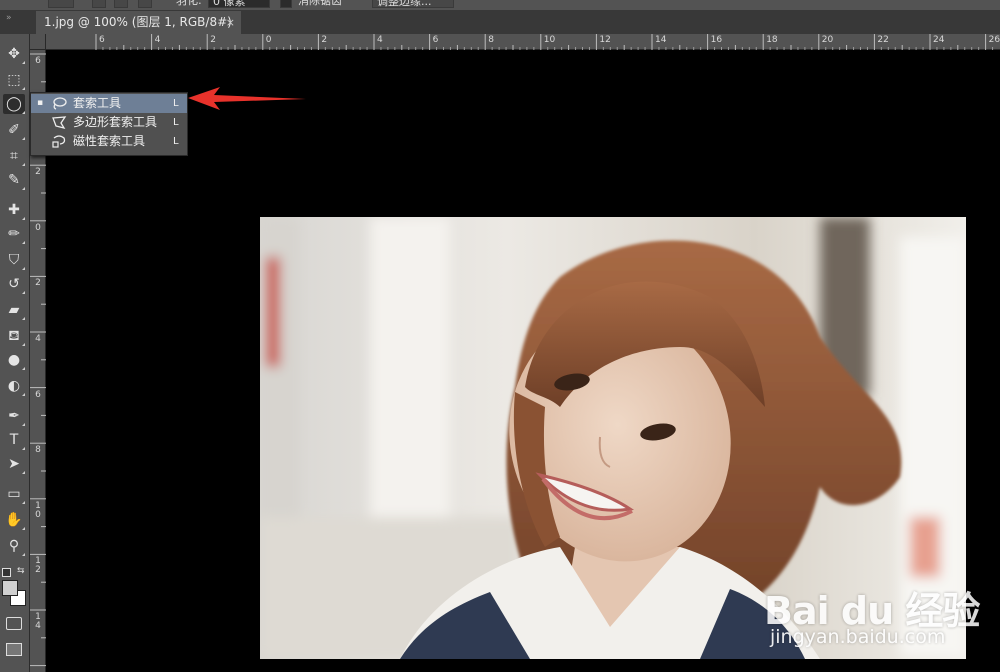 The height and width of the screenshot is (672, 1000). What do you see at coordinates (14, 80) in the screenshot?
I see `marquee-tool-icon: ⬚` at bounding box center [14, 80].